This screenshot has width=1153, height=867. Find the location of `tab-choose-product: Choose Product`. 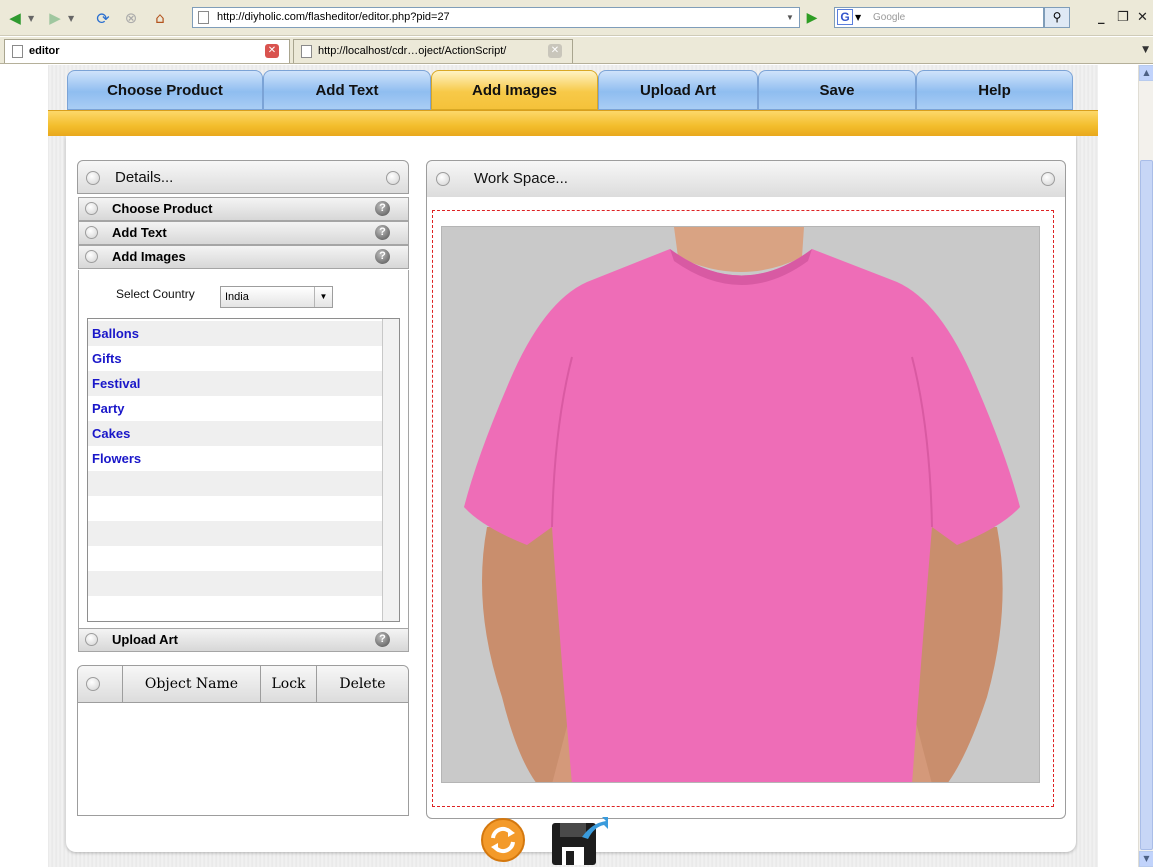

tab-choose-product: Choose Product is located at coordinates (165, 90).